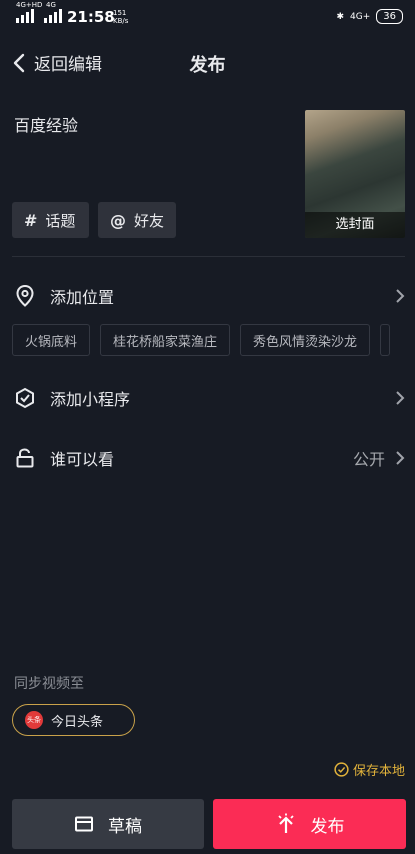 The image size is (415, 854). What do you see at coordinates (209, 458) in the screenshot?
I see `visibility-row: 谁可以看 公开` at bounding box center [209, 458].